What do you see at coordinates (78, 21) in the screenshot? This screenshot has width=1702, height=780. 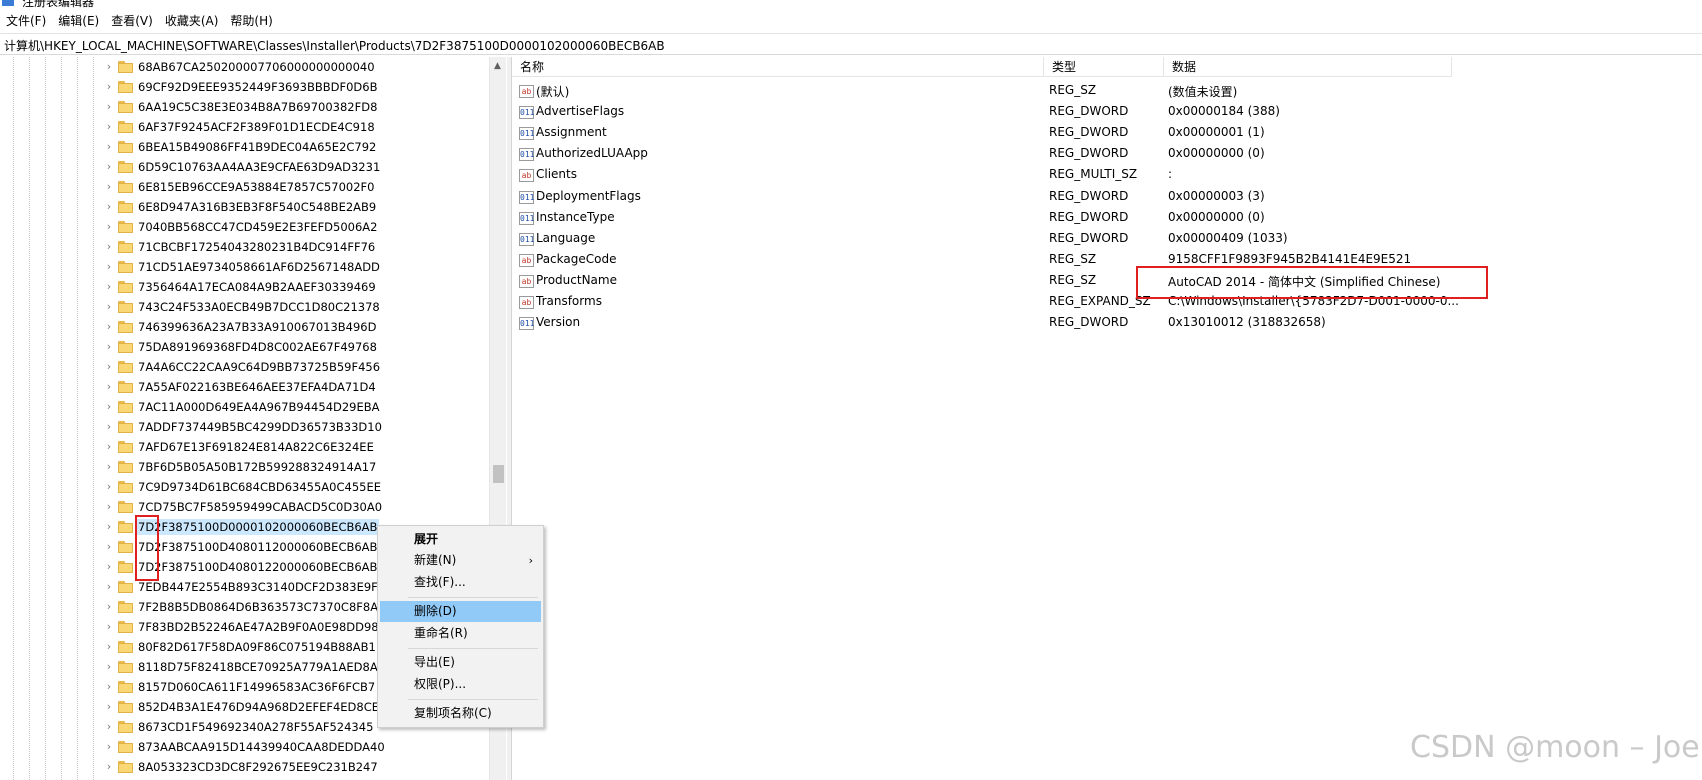 I see `menu-edit: 编辑(E)` at bounding box center [78, 21].